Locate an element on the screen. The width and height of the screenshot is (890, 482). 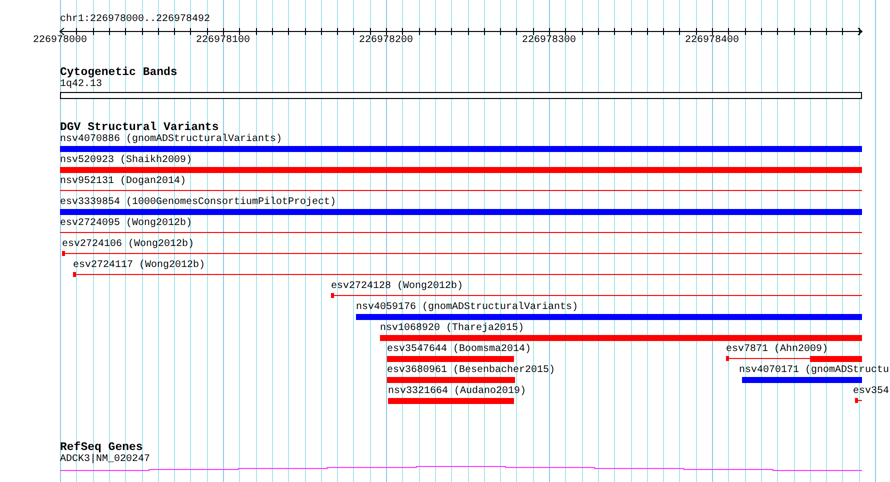
feature-label: esv2724128 (Wong2012b) is located at coordinates (397, 286).